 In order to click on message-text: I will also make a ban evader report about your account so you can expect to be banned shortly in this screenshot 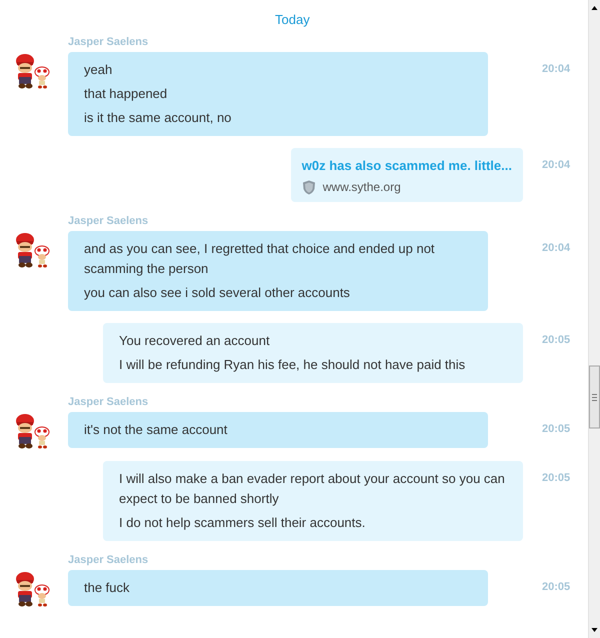, I will do `click(312, 489)`.